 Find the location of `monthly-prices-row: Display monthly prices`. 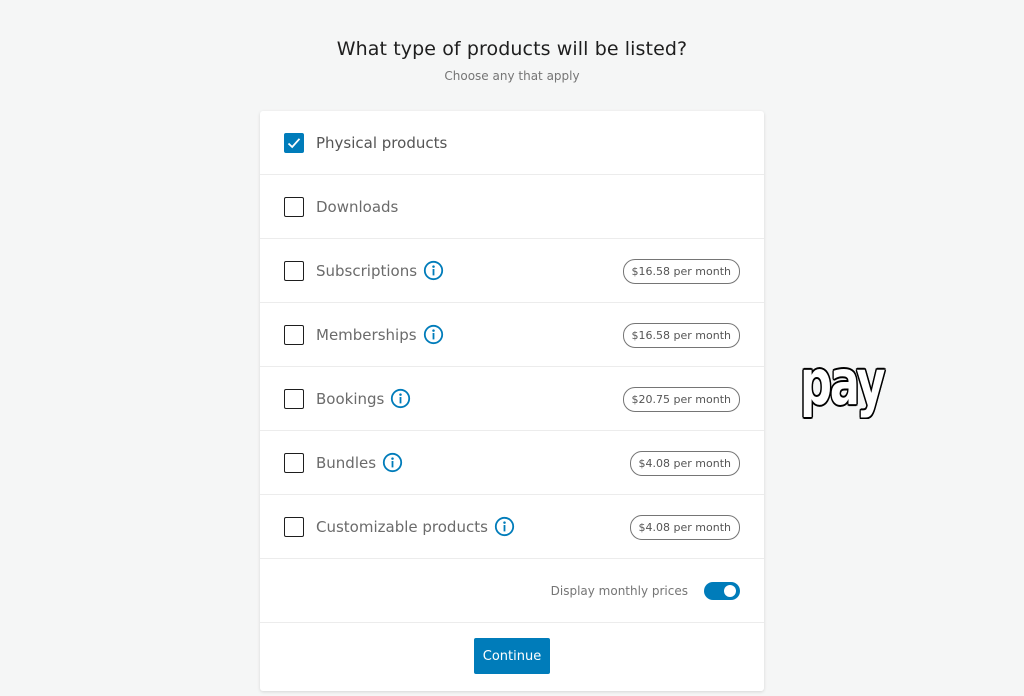

monthly-prices-row: Display monthly prices is located at coordinates (512, 591).